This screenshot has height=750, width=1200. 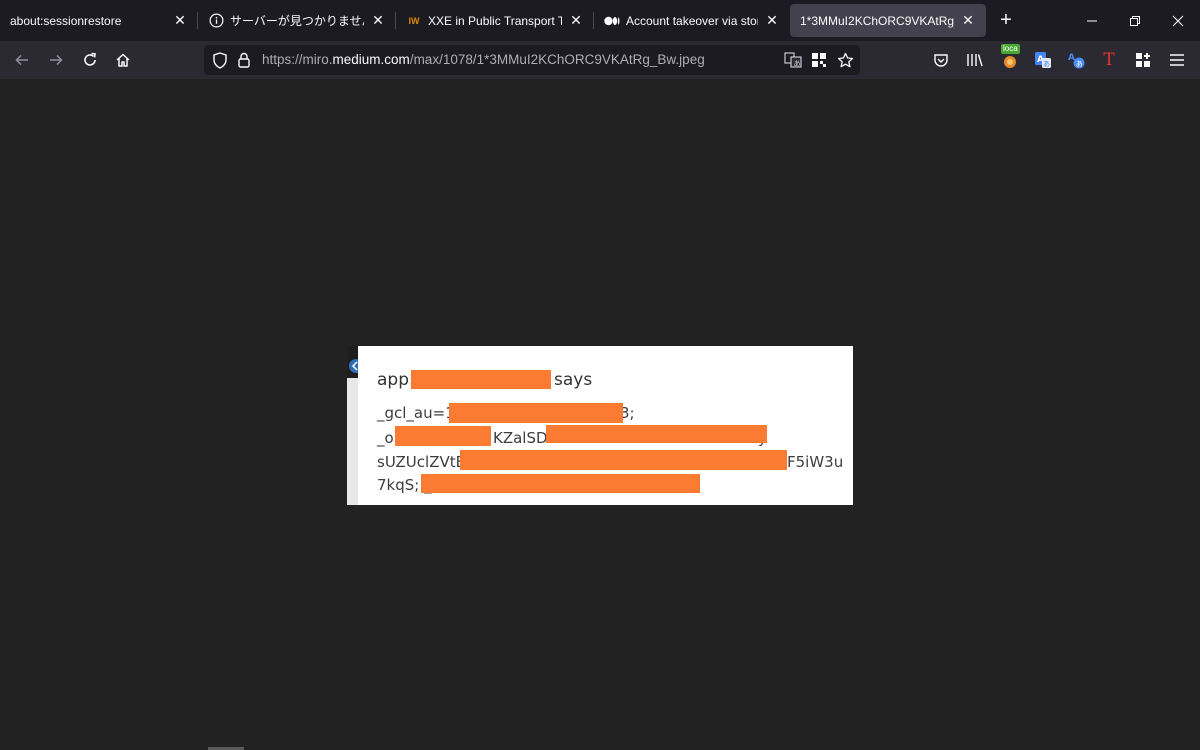 I want to click on iw-logo-icon: IW, so click(x=414, y=20).